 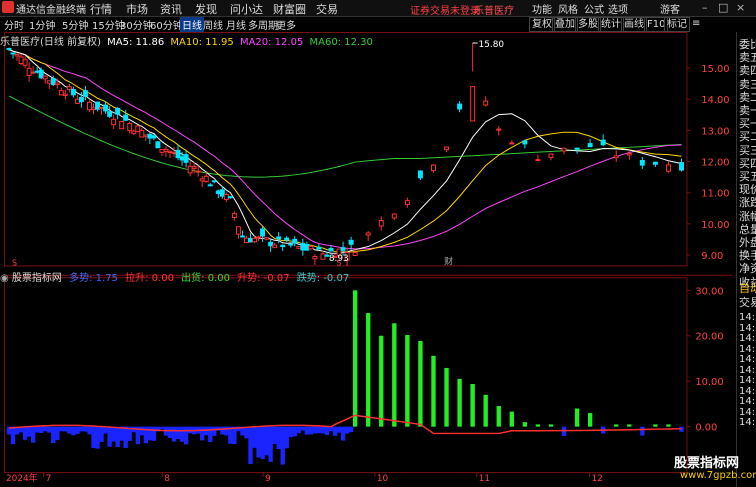 What do you see at coordinates (192, 24) in the screenshot?
I see `period-daily: 日线` at bounding box center [192, 24].